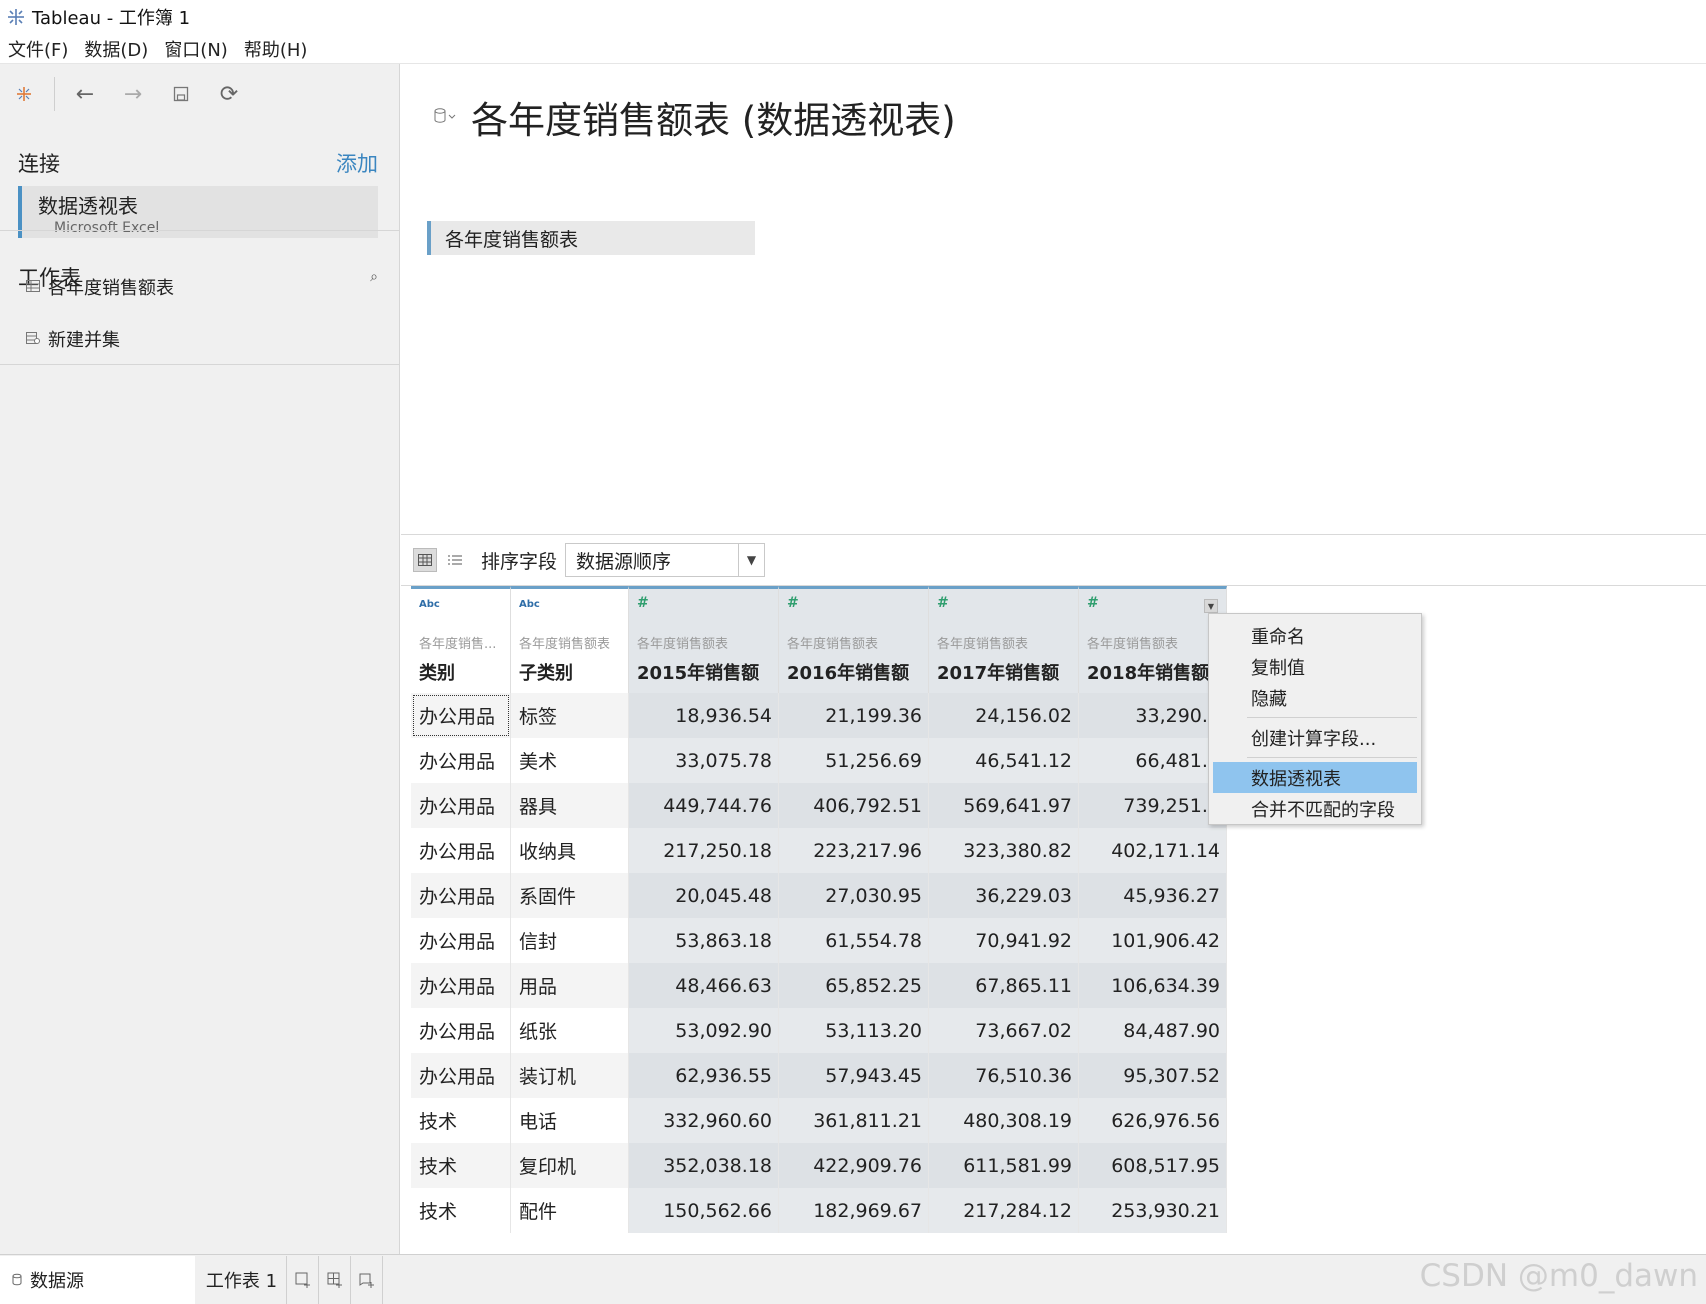  I want to click on back-arrow-icon: ←, so click(85, 94).